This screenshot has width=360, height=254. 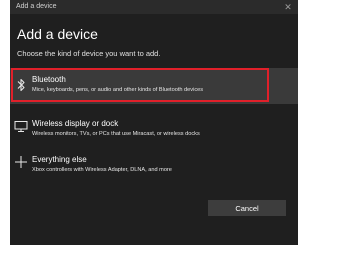 What do you see at coordinates (247, 208) in the screenshot?
I see `cancel-button: Cancel` at bounding box center [247, 208].